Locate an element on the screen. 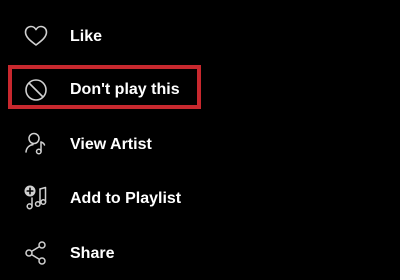 This screenshot has height=280, width=400. share-icon is located at coordinates (36, 253).